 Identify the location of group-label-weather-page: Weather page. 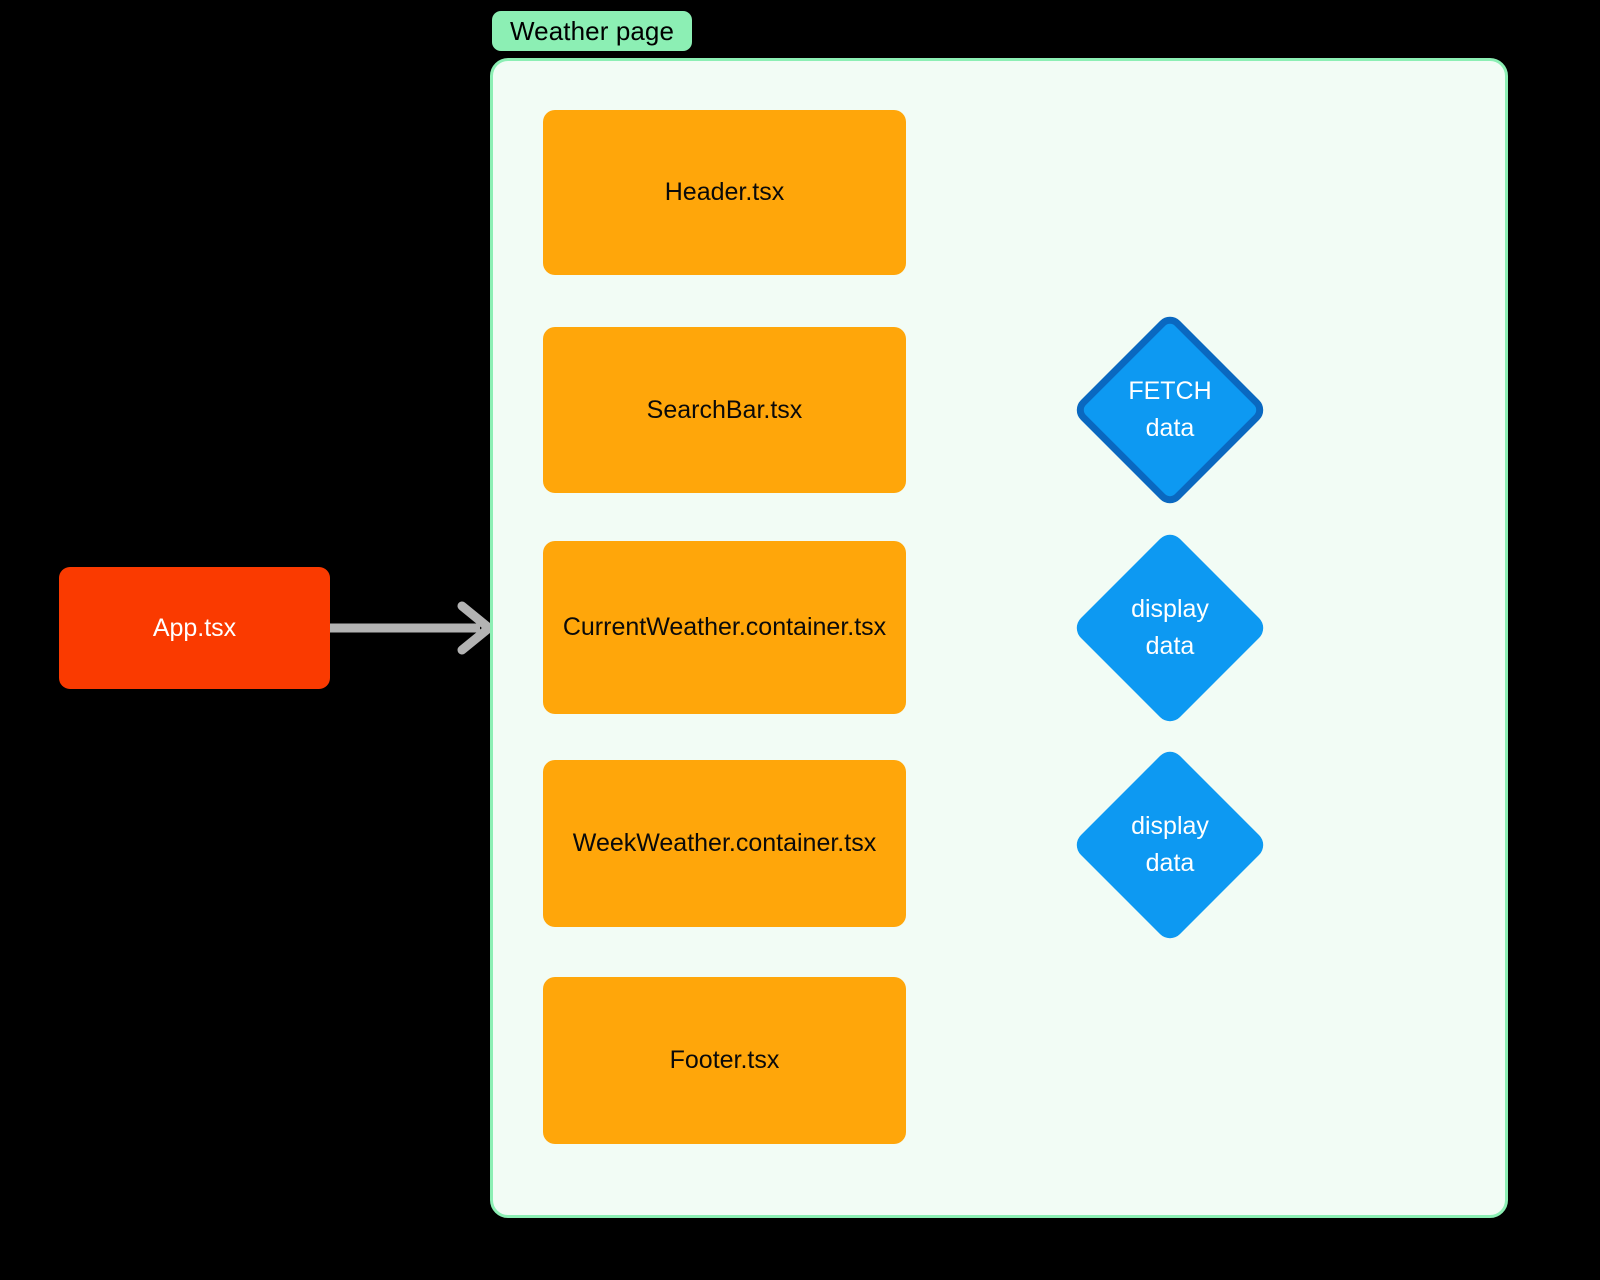
(592, 31).